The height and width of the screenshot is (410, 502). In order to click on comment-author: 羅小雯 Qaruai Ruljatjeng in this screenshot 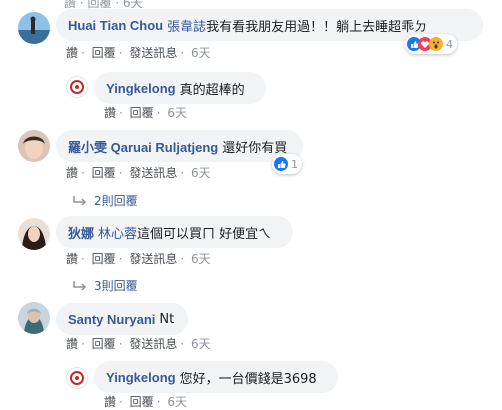, I will do `click(143, 146)`.